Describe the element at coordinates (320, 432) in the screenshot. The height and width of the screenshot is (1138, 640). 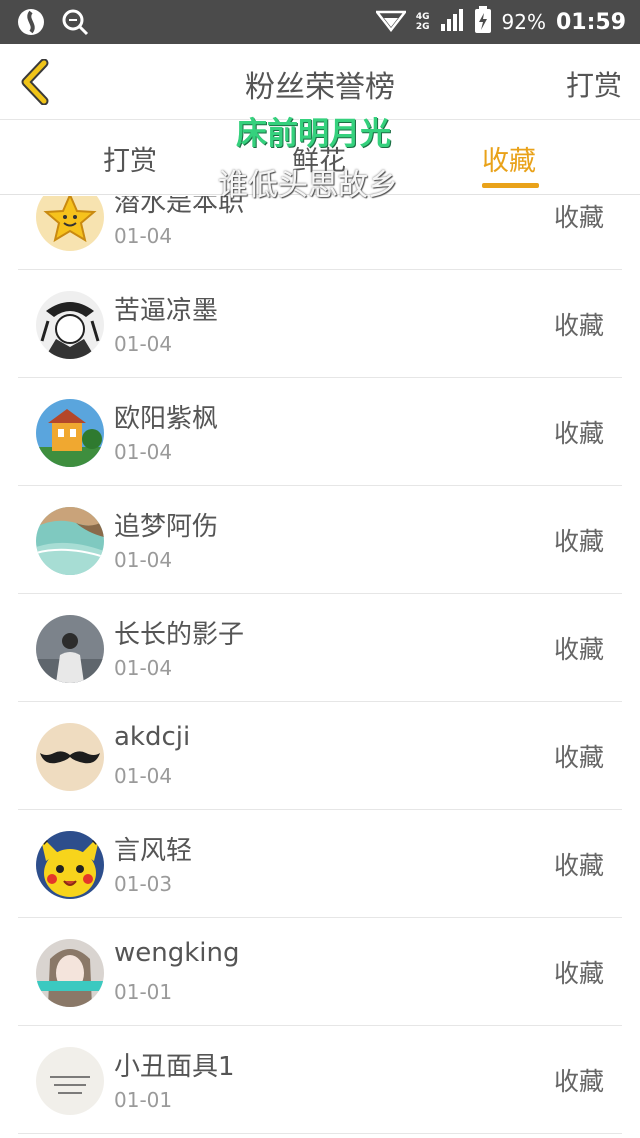
I see `list-item: 欧阳紫枫 01-04 收藏` at that location.